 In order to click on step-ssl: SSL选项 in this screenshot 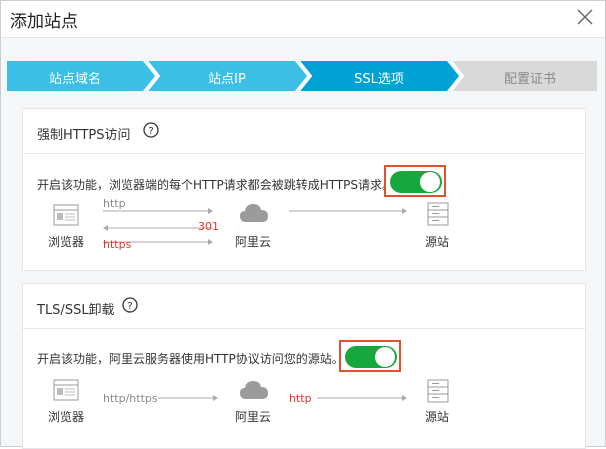, I will do `click(379, 76)`.